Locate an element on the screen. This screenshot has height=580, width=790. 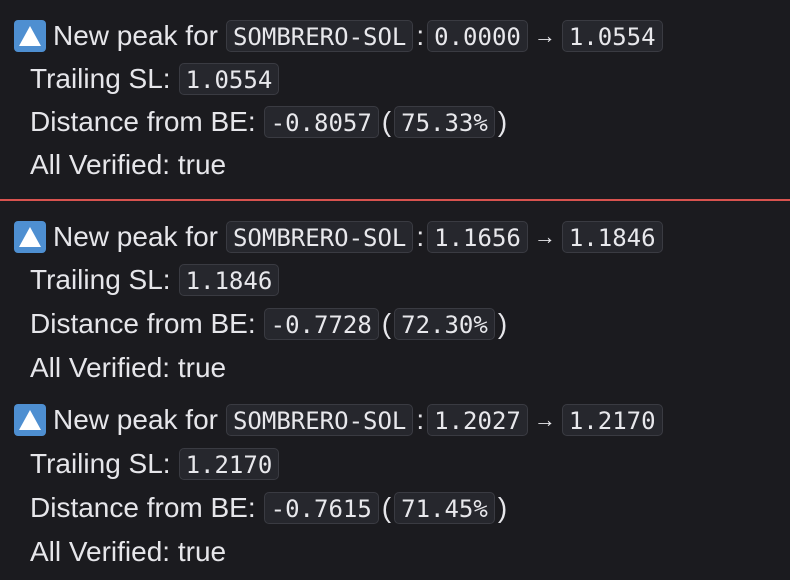
distance-line: Distance from BE: -0.8057 ( 75.33% ) is located at coordinates (270, 122).